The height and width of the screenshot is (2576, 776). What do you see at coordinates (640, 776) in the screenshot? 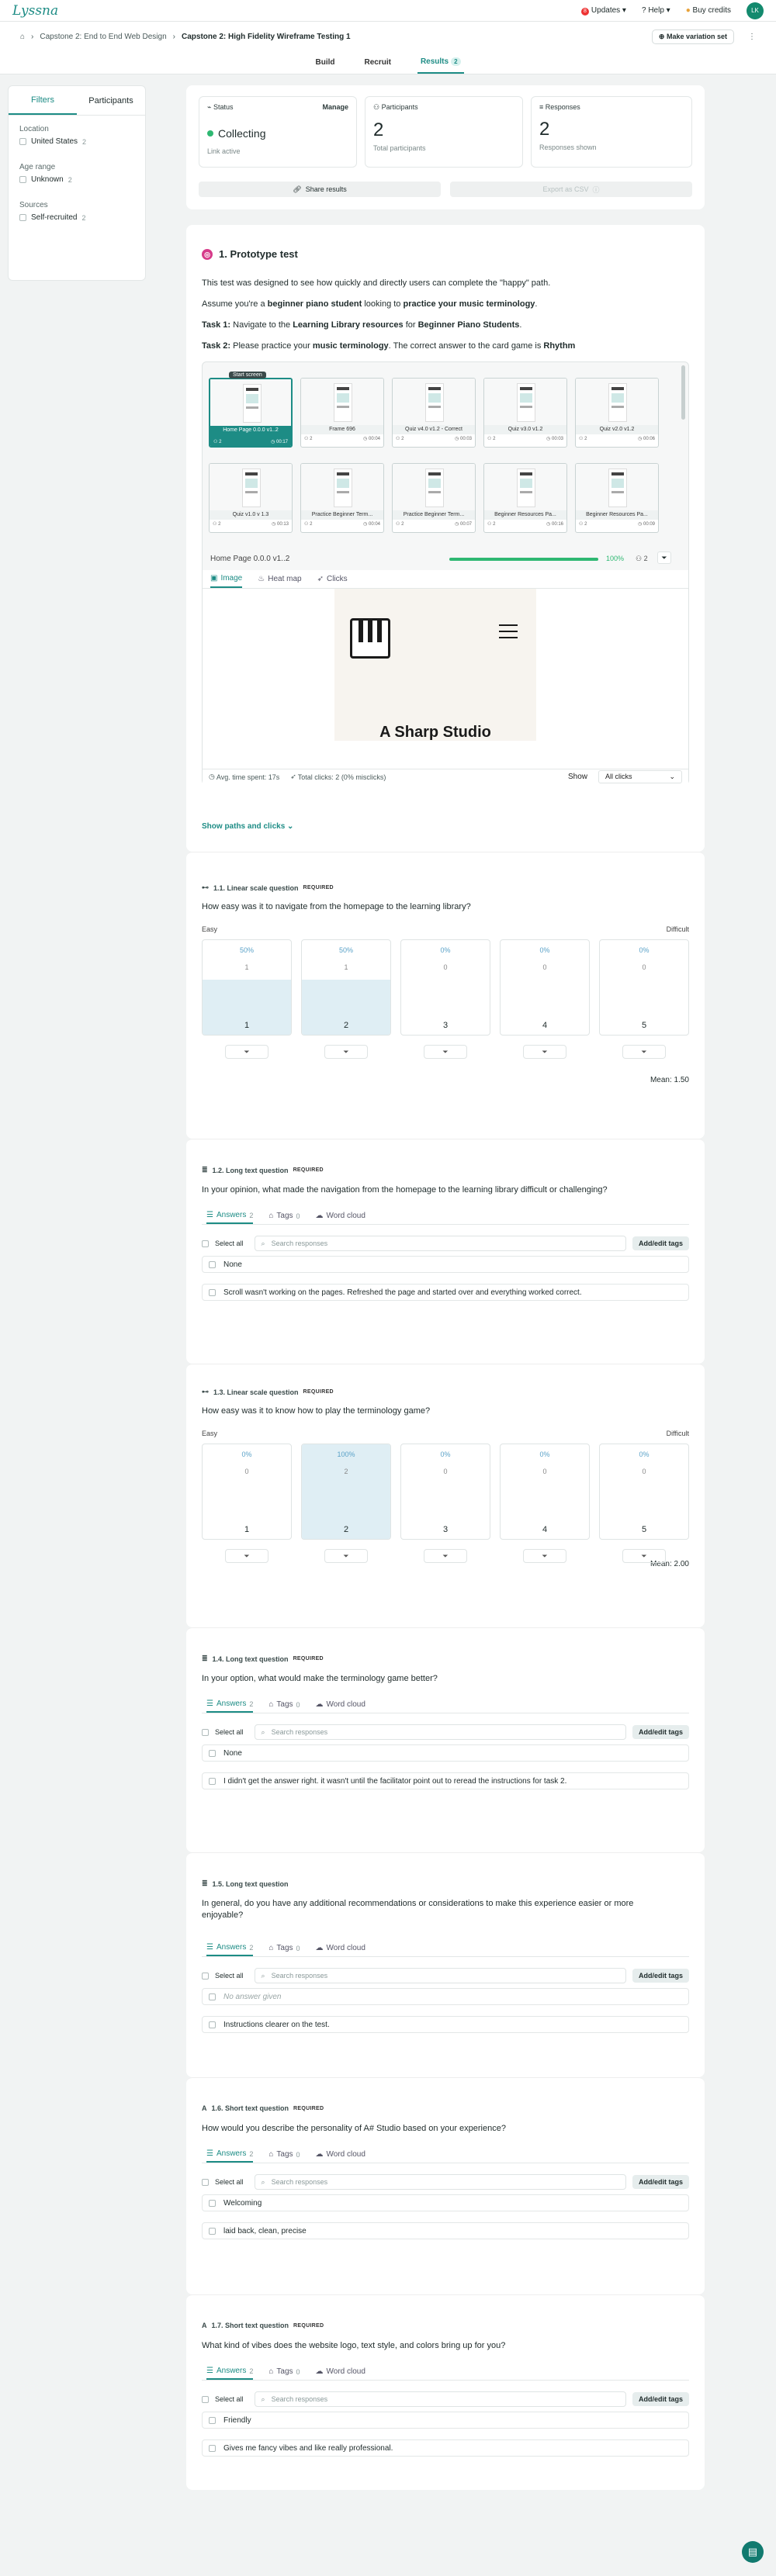
I see `show-select: All clicks ⌄` at bounding box center [640, 776].